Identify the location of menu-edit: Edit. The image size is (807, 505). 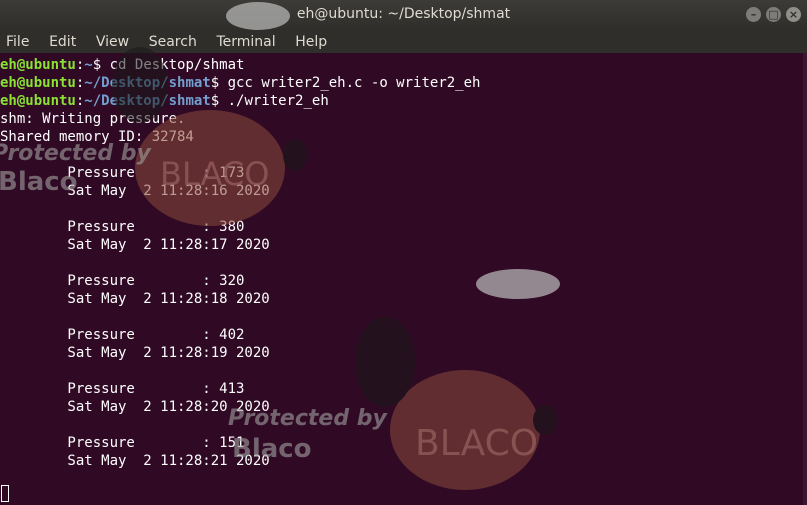
(59, 40).